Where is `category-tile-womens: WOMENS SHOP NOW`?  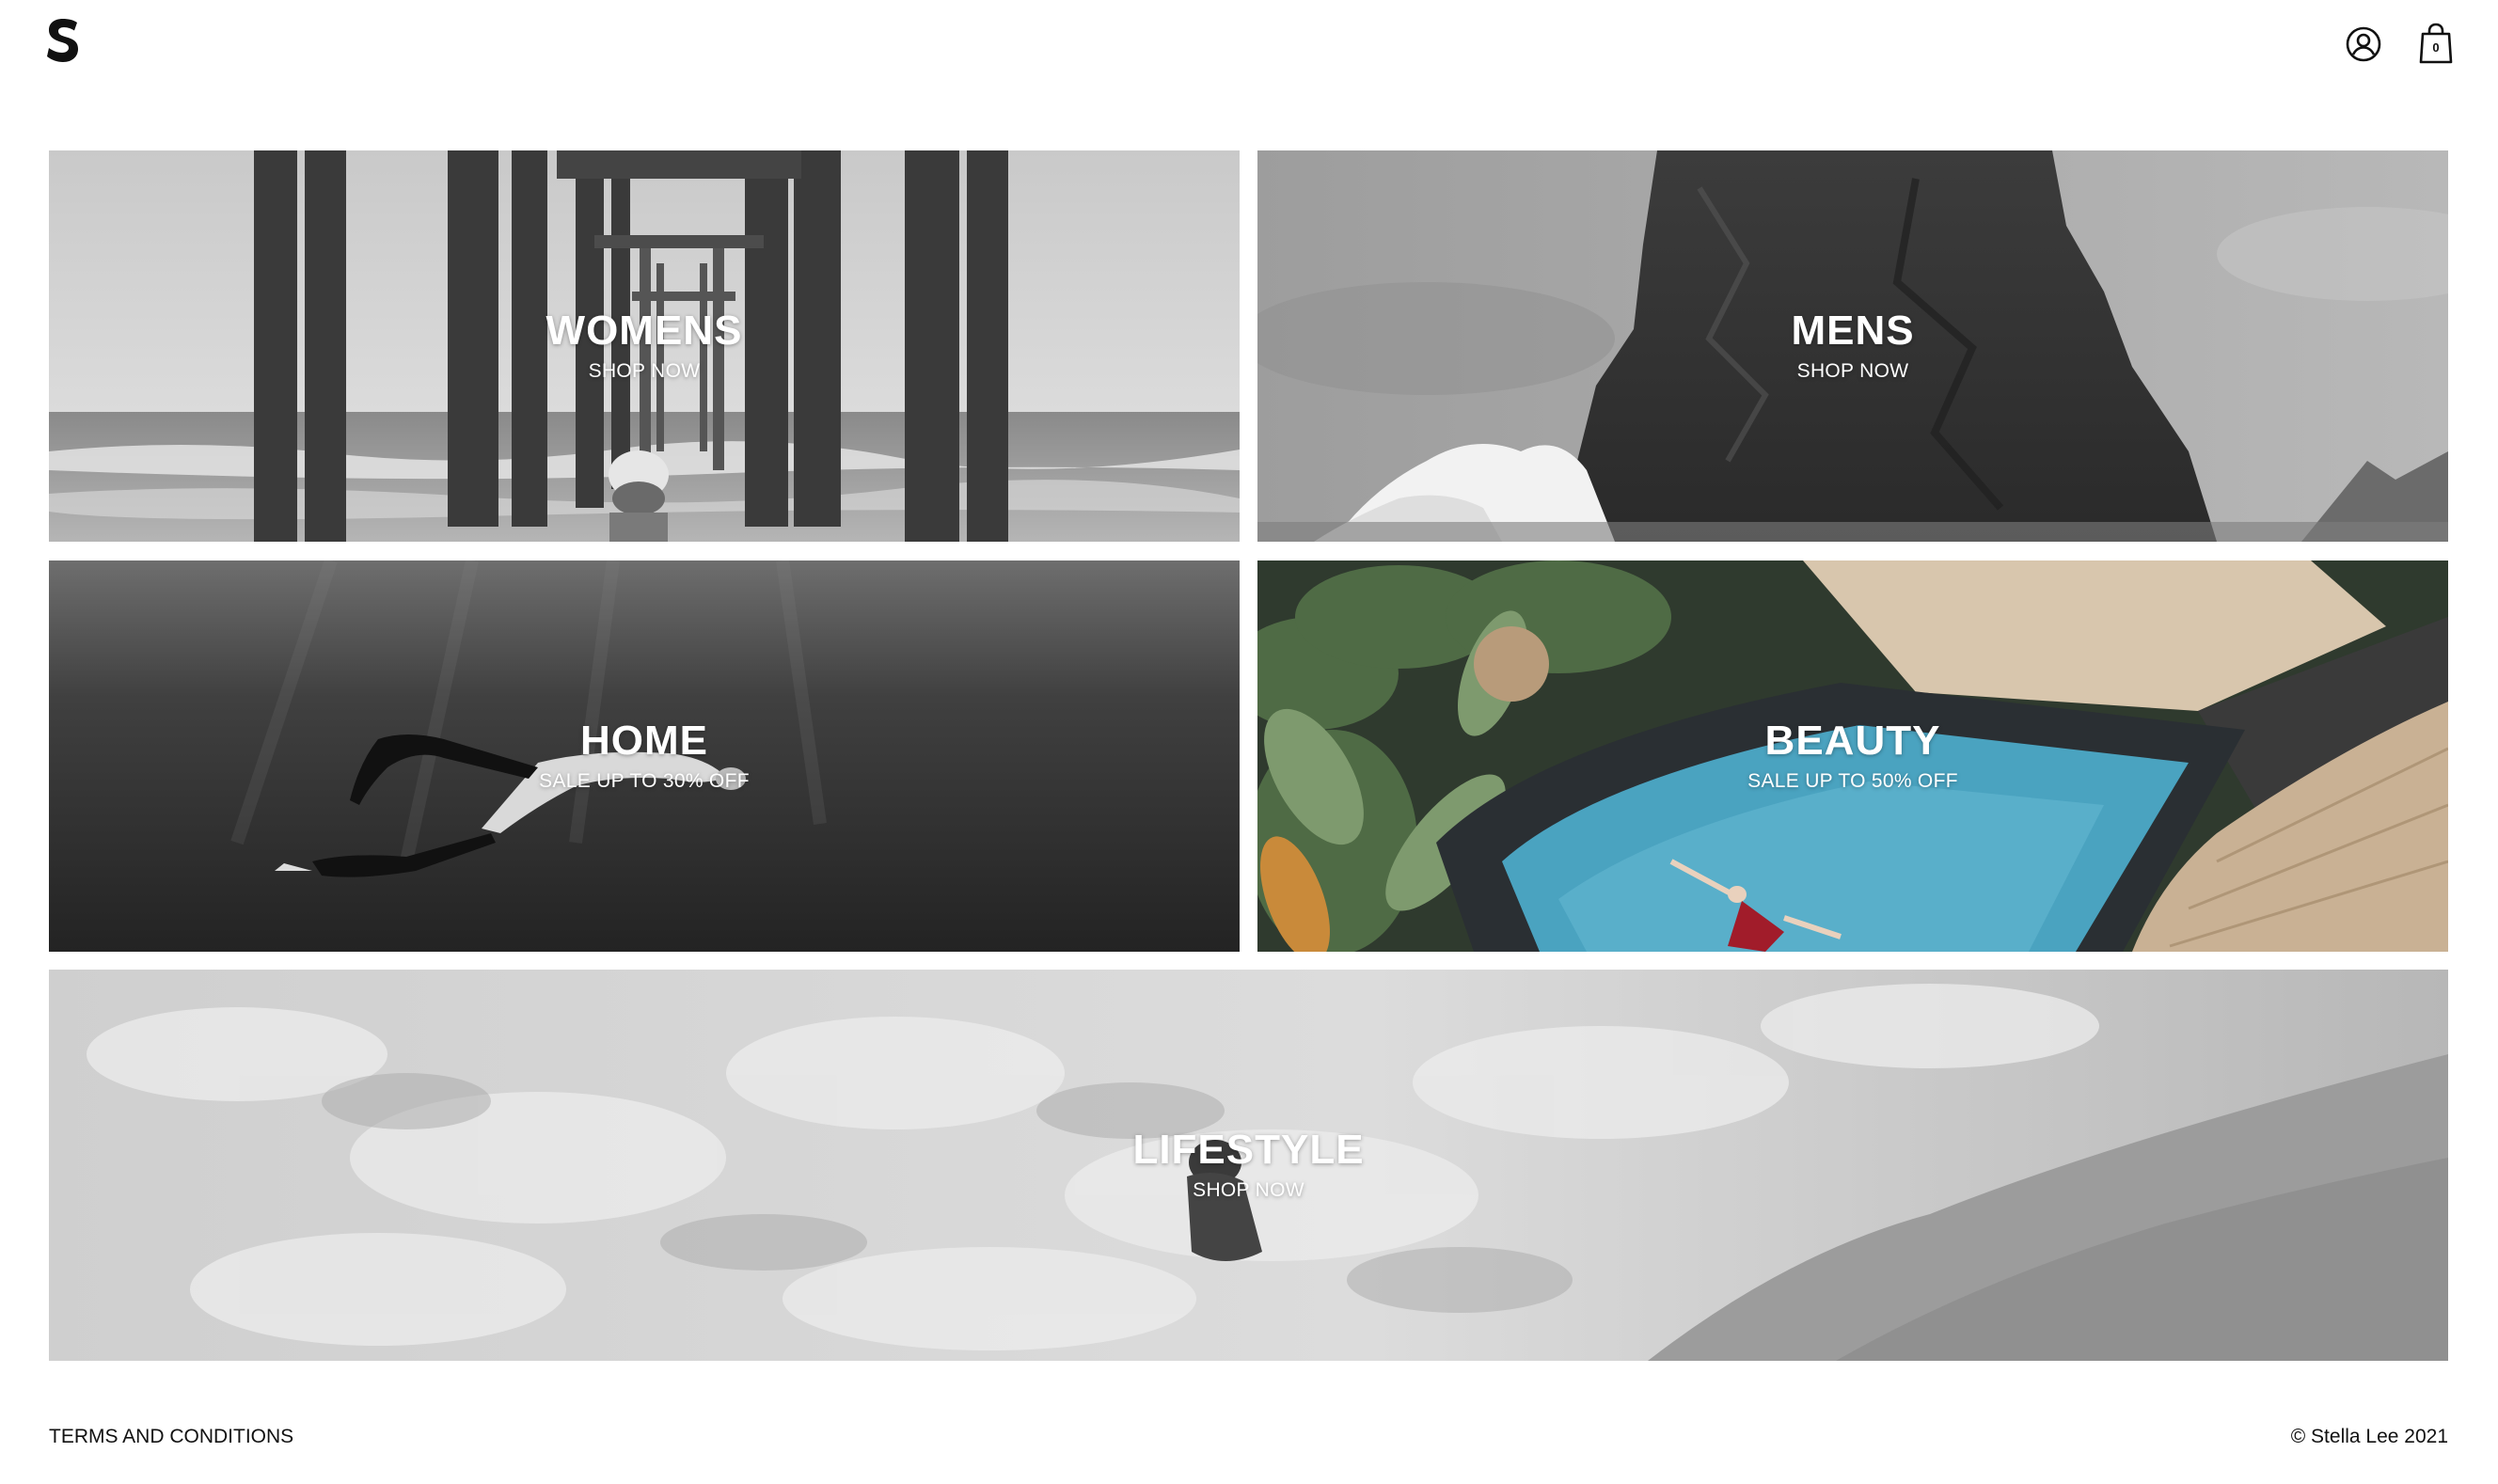 category-tile-womens: WOMENS SHOP NOW is located at coordinates (645, 346).